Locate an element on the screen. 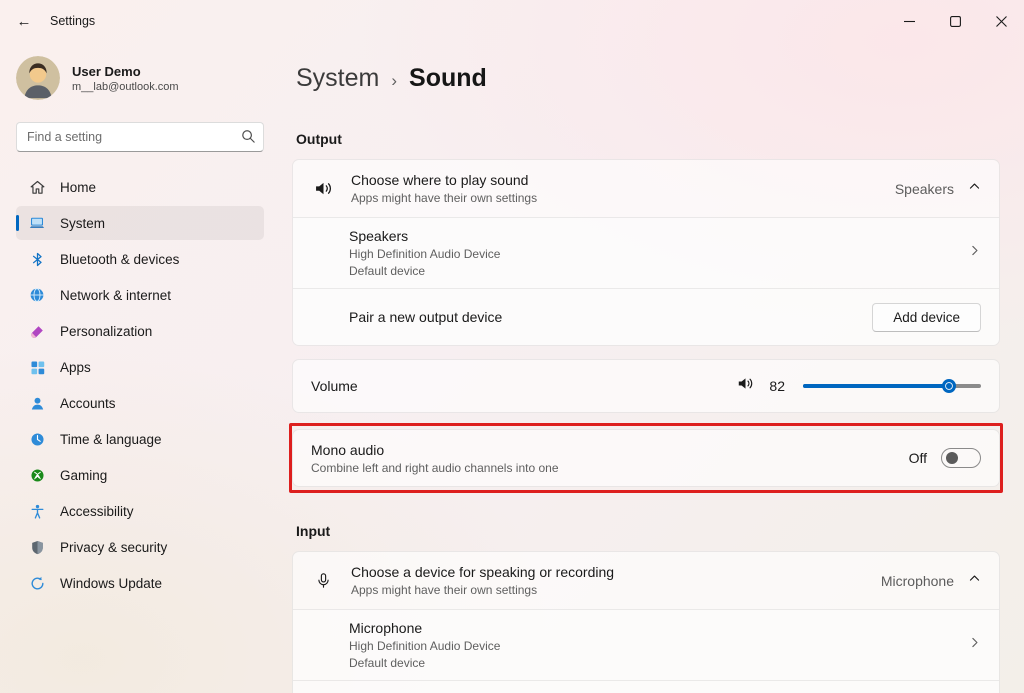 The height and width of the screenshot is (693, 1024). maximize-button is located at coordinates (955, 21).